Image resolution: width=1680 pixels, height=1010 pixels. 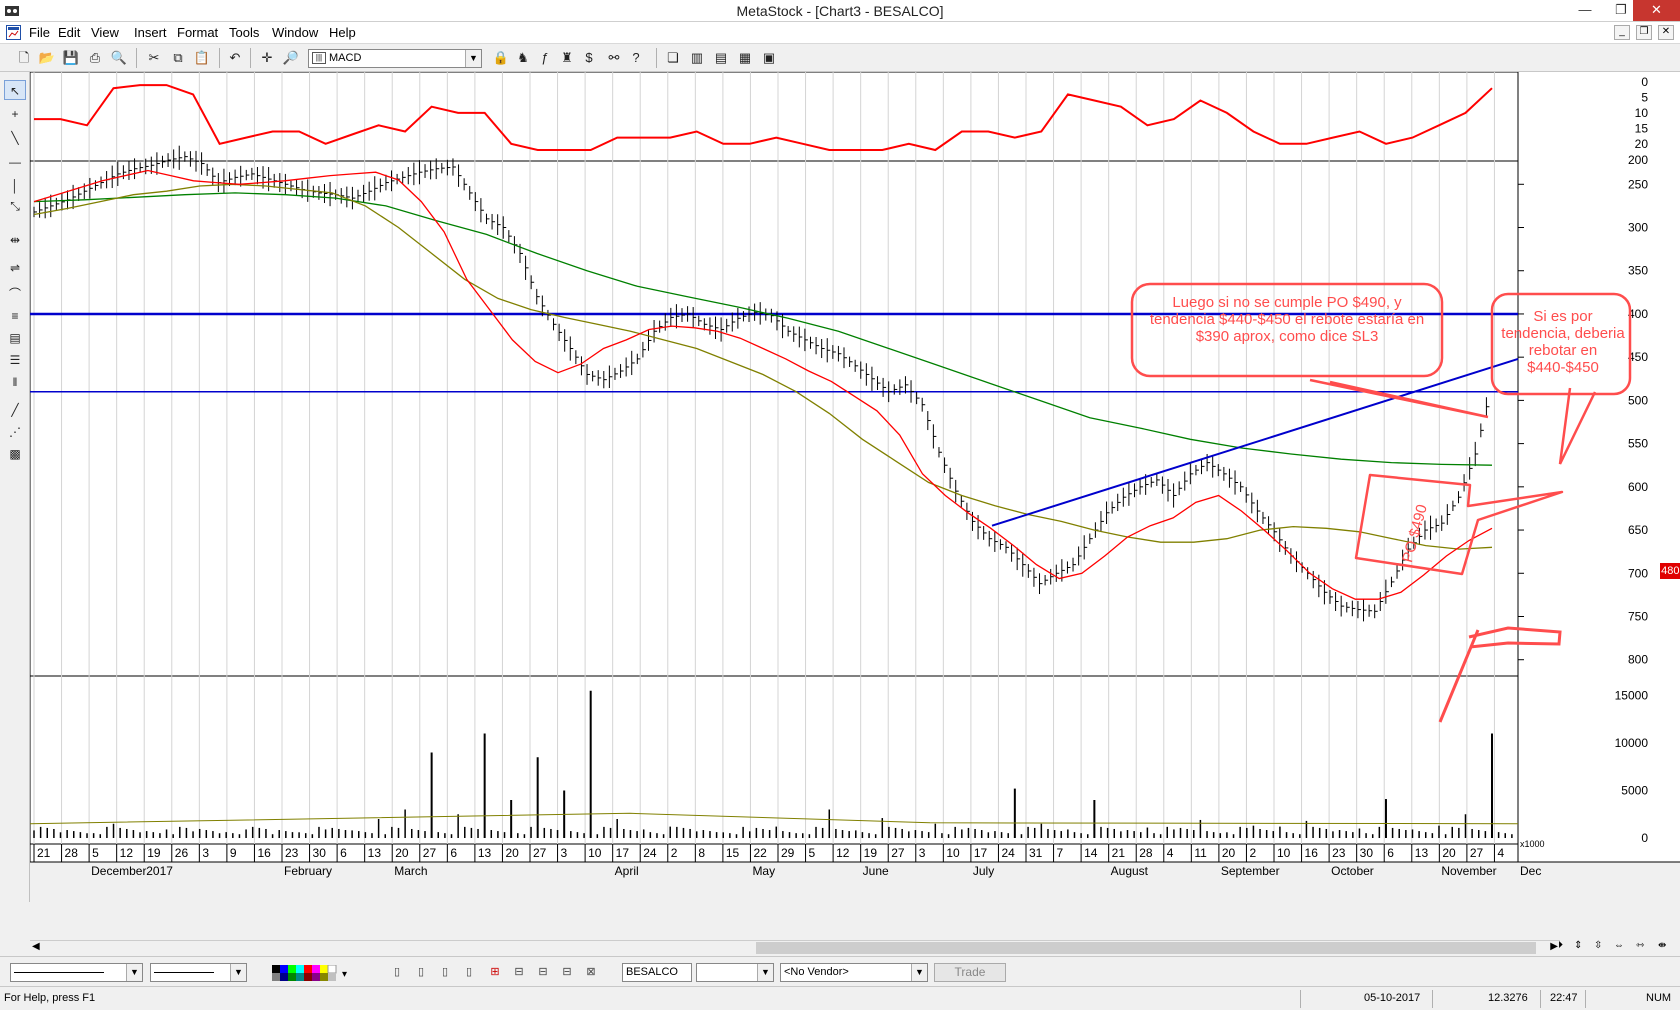 I want to click on zoom-out-icon: ⇳, so click(x=1598, y=945).